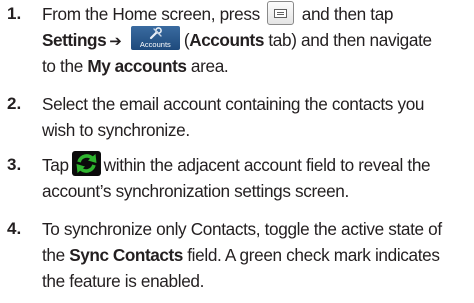  Describe the element at coordinates (14, 103) in the screenshot. I see `step-number: 2.` at that location.